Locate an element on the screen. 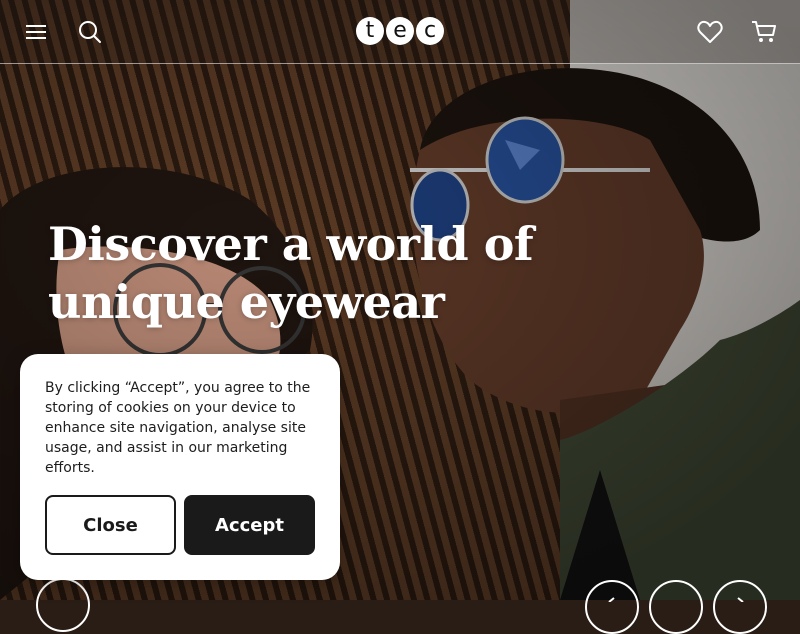  menu-button is located at coordinates (36, 32).